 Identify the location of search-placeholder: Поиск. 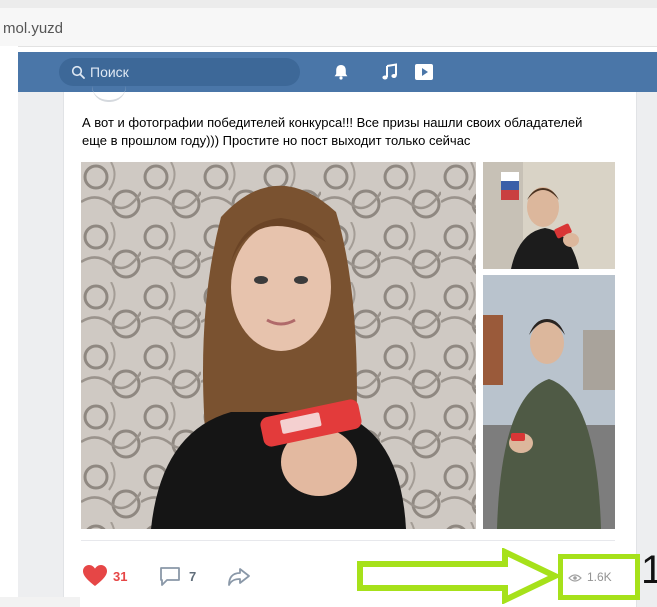
(109, 72).